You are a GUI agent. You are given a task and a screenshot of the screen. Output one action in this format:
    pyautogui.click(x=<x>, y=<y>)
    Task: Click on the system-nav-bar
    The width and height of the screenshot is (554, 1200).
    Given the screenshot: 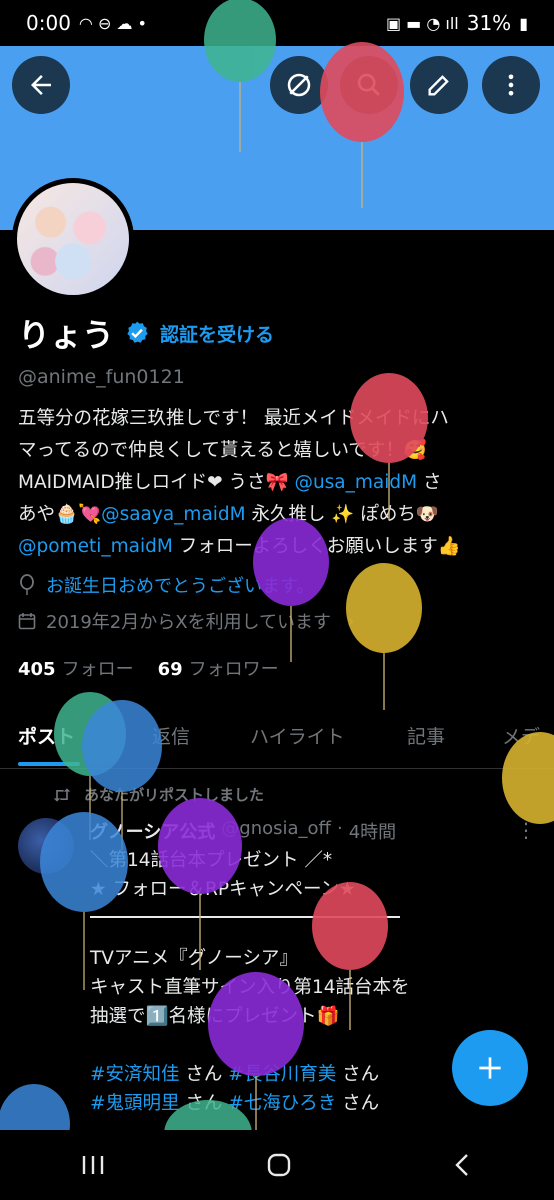 What is the action you would take?
    pyautogui.click(x=277, y=1165)
    